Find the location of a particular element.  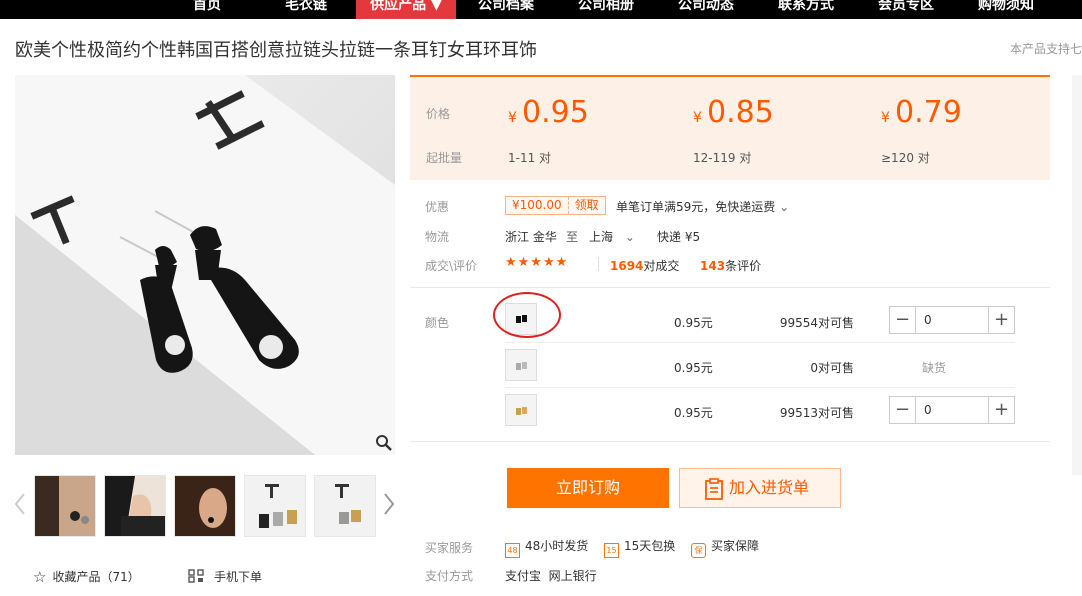

qty-range-3: ≥120 对 is located at coordinates (905, 158).